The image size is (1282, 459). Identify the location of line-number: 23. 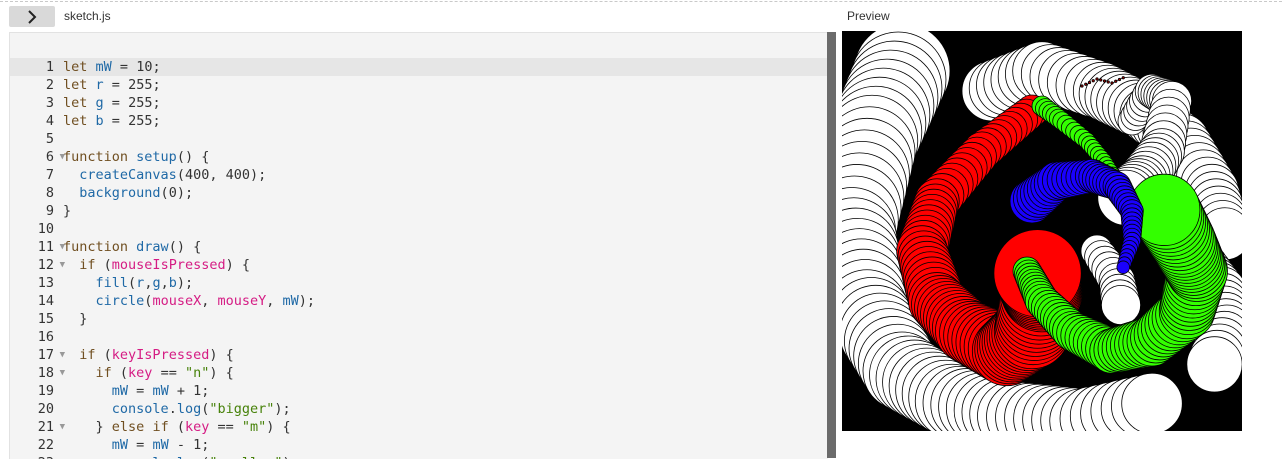
(36, 456).